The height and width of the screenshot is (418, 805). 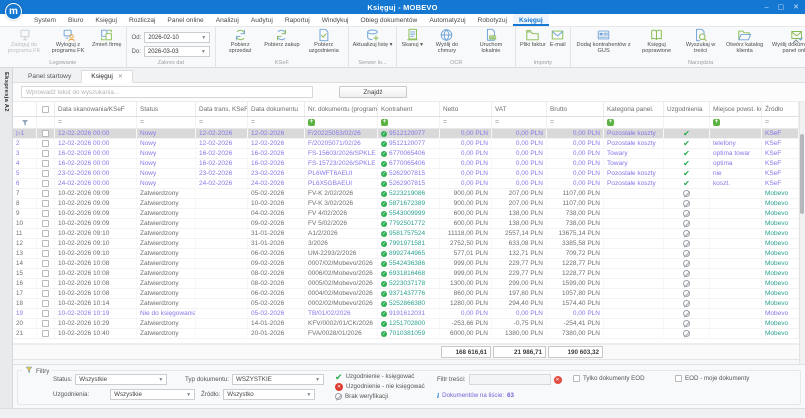 What do you see at coordinates (384, 223) in the screenshot?
I see `contractor-valid-icon: ✓` at bounding box center [384, 223].